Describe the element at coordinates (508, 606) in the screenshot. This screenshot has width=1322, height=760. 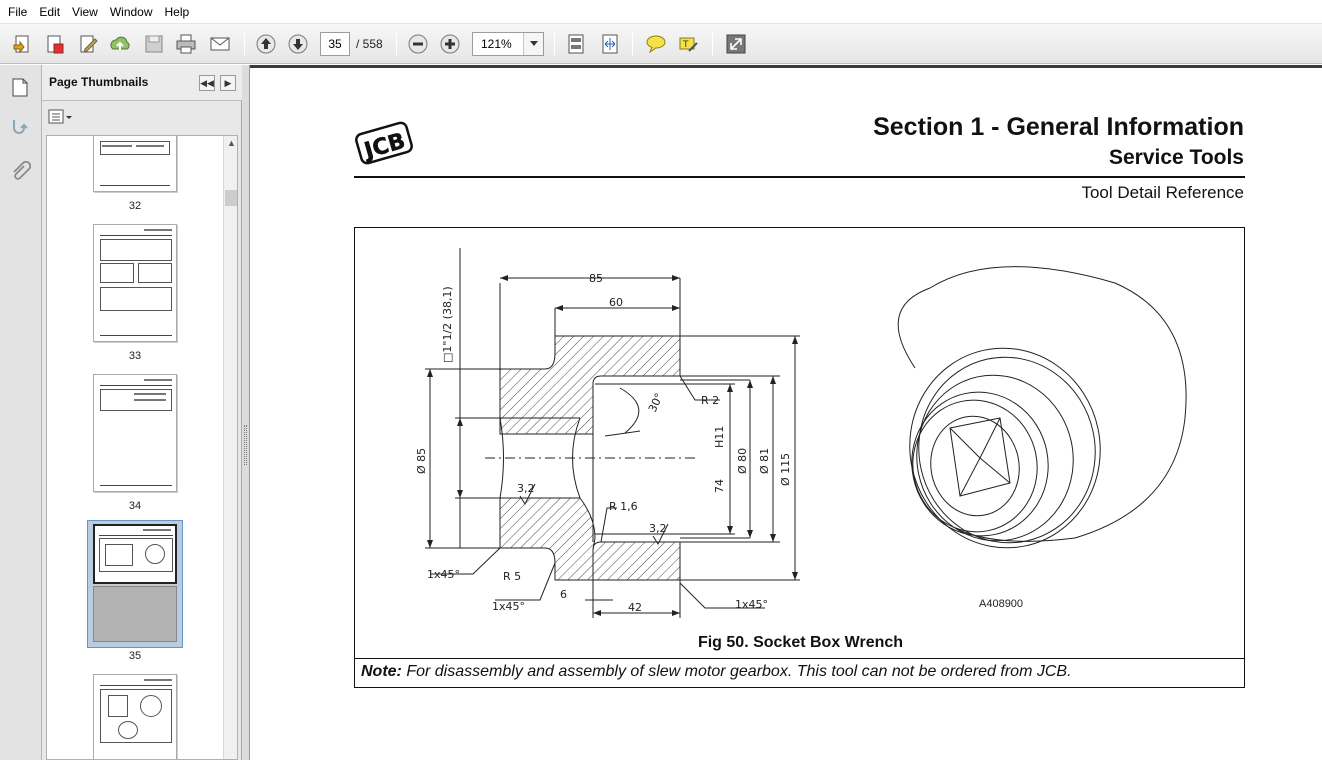
I see `dim-chamfer-2: 1x45°` at that location.